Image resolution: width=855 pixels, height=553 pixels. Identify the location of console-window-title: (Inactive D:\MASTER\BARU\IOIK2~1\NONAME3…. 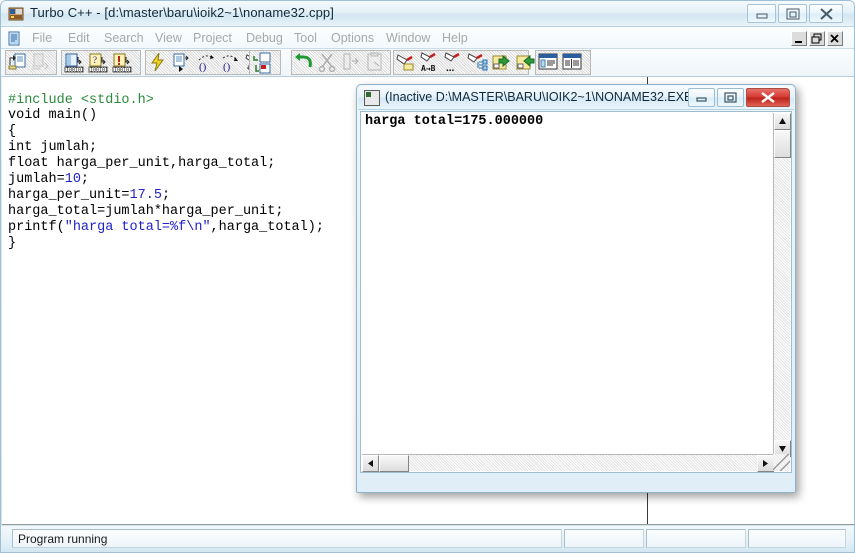
(541, 97).